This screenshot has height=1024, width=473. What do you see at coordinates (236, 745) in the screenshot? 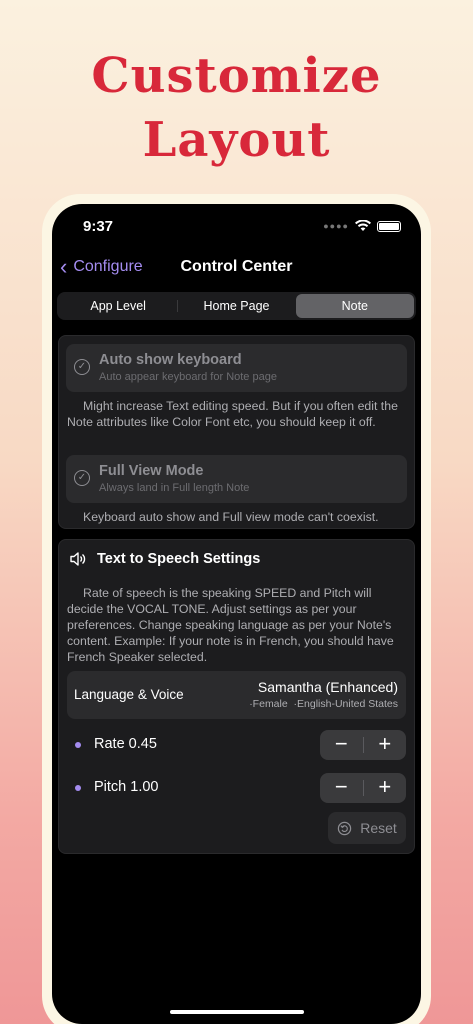
I see `rate-row: Rate 0.45 − +` at bounding box center [236, 745].